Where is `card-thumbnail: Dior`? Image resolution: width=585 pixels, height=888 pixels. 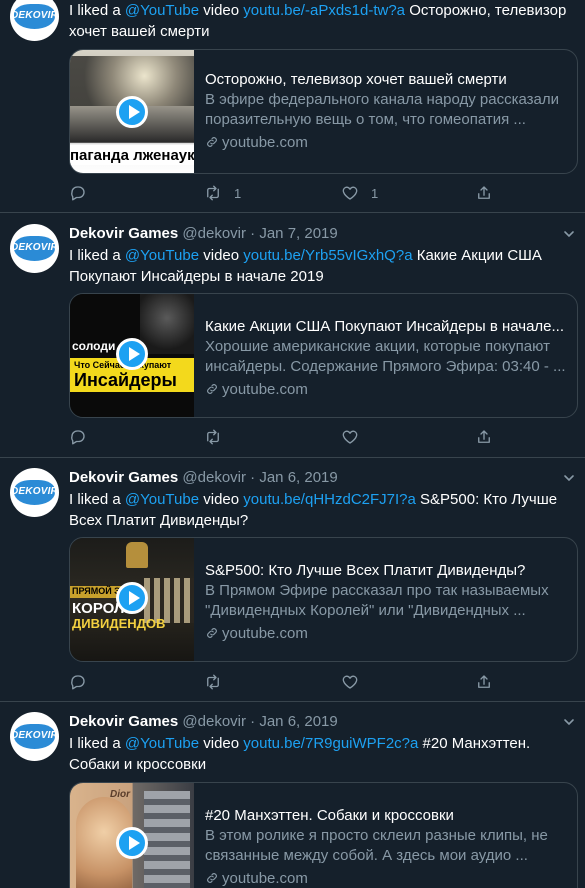 card-thumbnail: Dior is located at coordinates (132, 835).